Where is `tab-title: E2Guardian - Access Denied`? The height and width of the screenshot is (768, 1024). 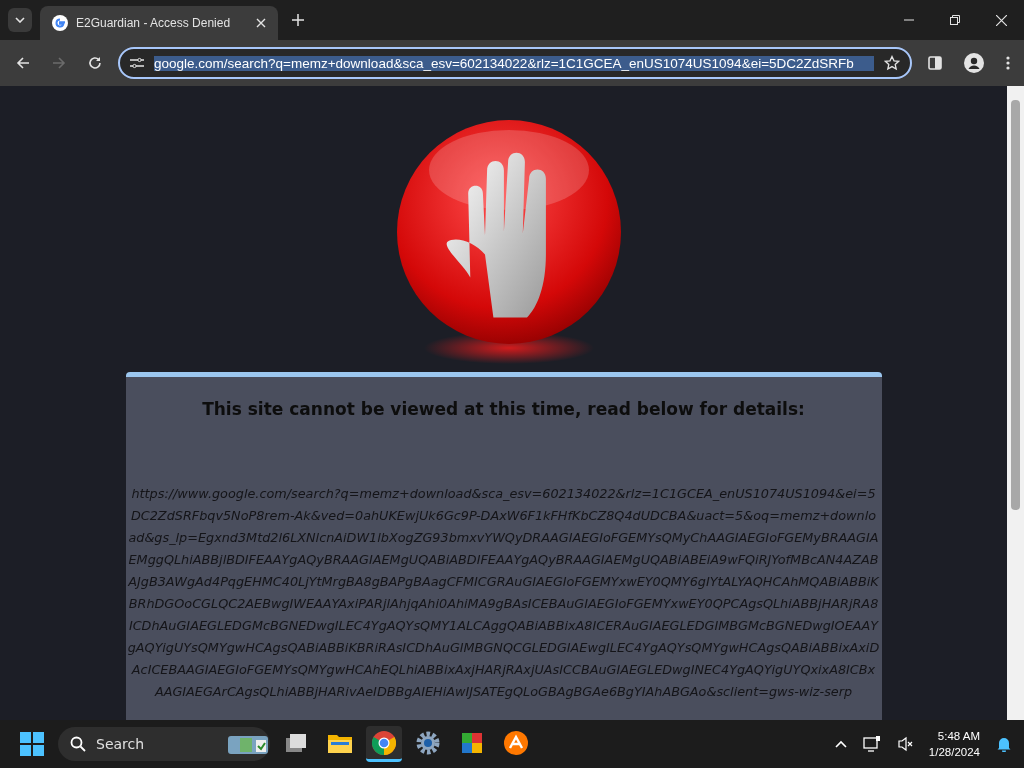
tab-title: E2Guardian - Access Denied is located at coordinates (154, 23).